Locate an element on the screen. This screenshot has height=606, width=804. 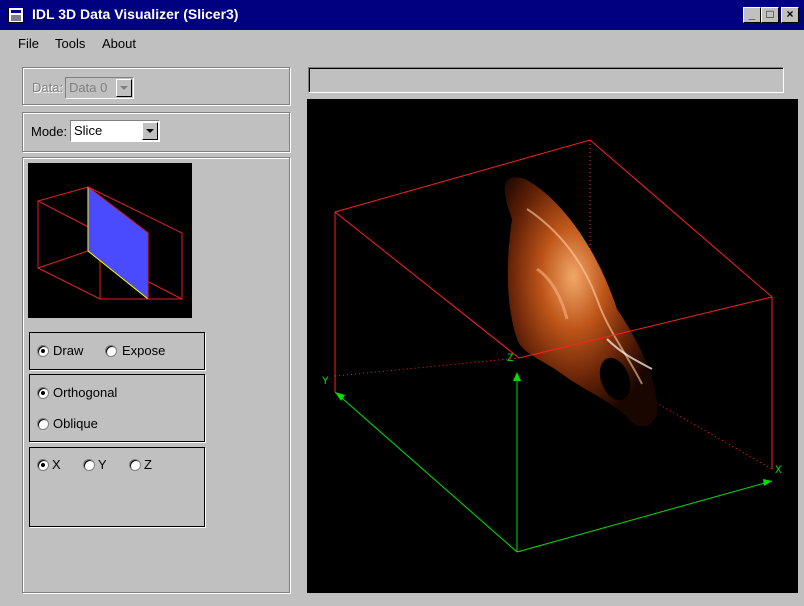
axis-y-label: Y is located at coordinates (102, 464).